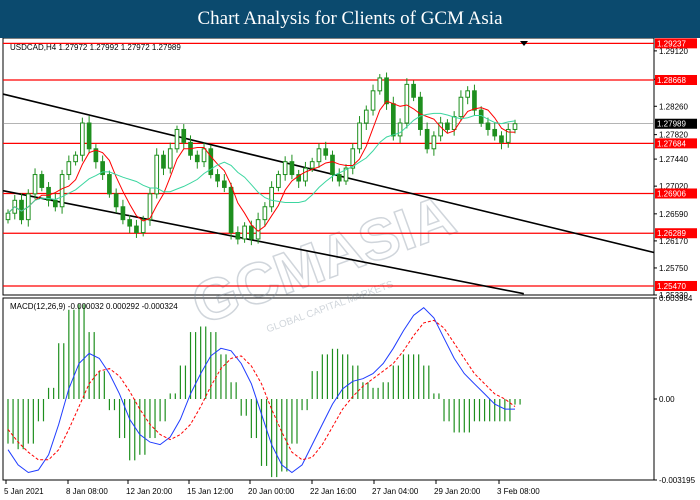 The width and height of the screenshot is (700, 500). Describe the element at coordinates (671, 233) in the screenshot. I see `level-price-label: 1.26289` at that location.